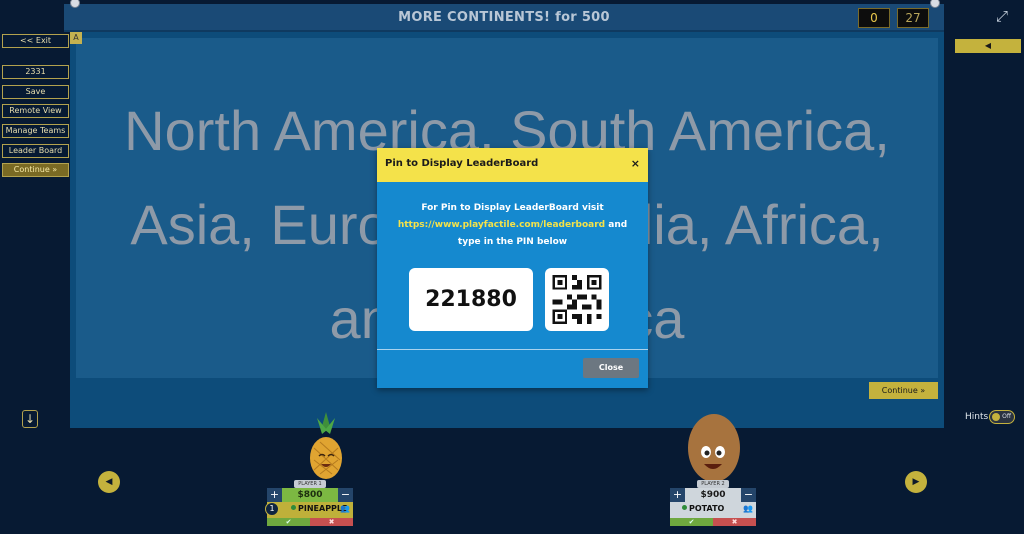  I want to click on qr-code, so click(577, 299).